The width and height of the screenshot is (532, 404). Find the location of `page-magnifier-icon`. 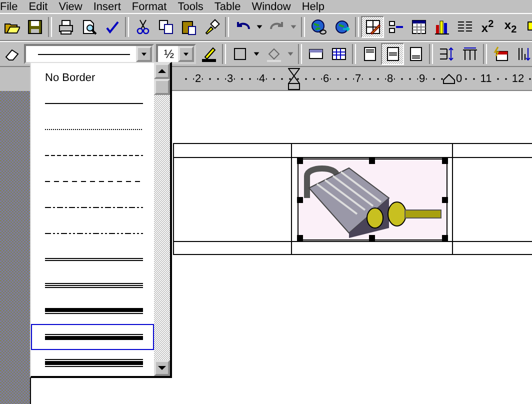

page-magnifier-icon is located at coordinates (88, 27).